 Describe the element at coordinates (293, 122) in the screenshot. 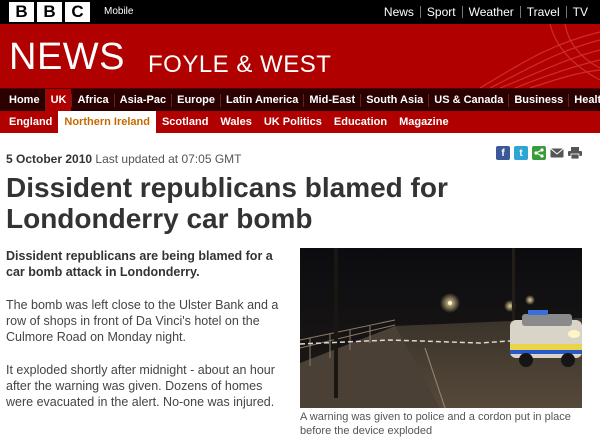

I see `subnav-uk-politics: UK Politics` at that location.